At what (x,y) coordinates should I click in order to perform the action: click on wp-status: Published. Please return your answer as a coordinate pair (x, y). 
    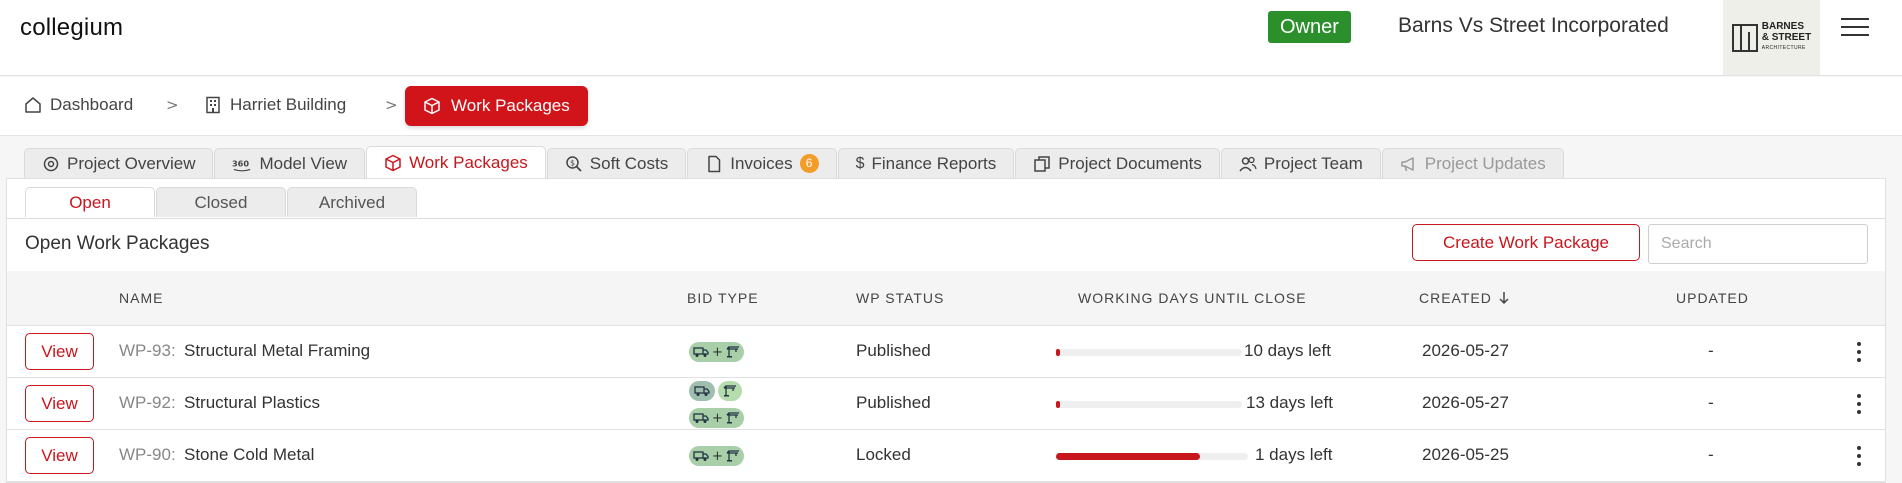
    Looking at the image, I should click on (893, 402).